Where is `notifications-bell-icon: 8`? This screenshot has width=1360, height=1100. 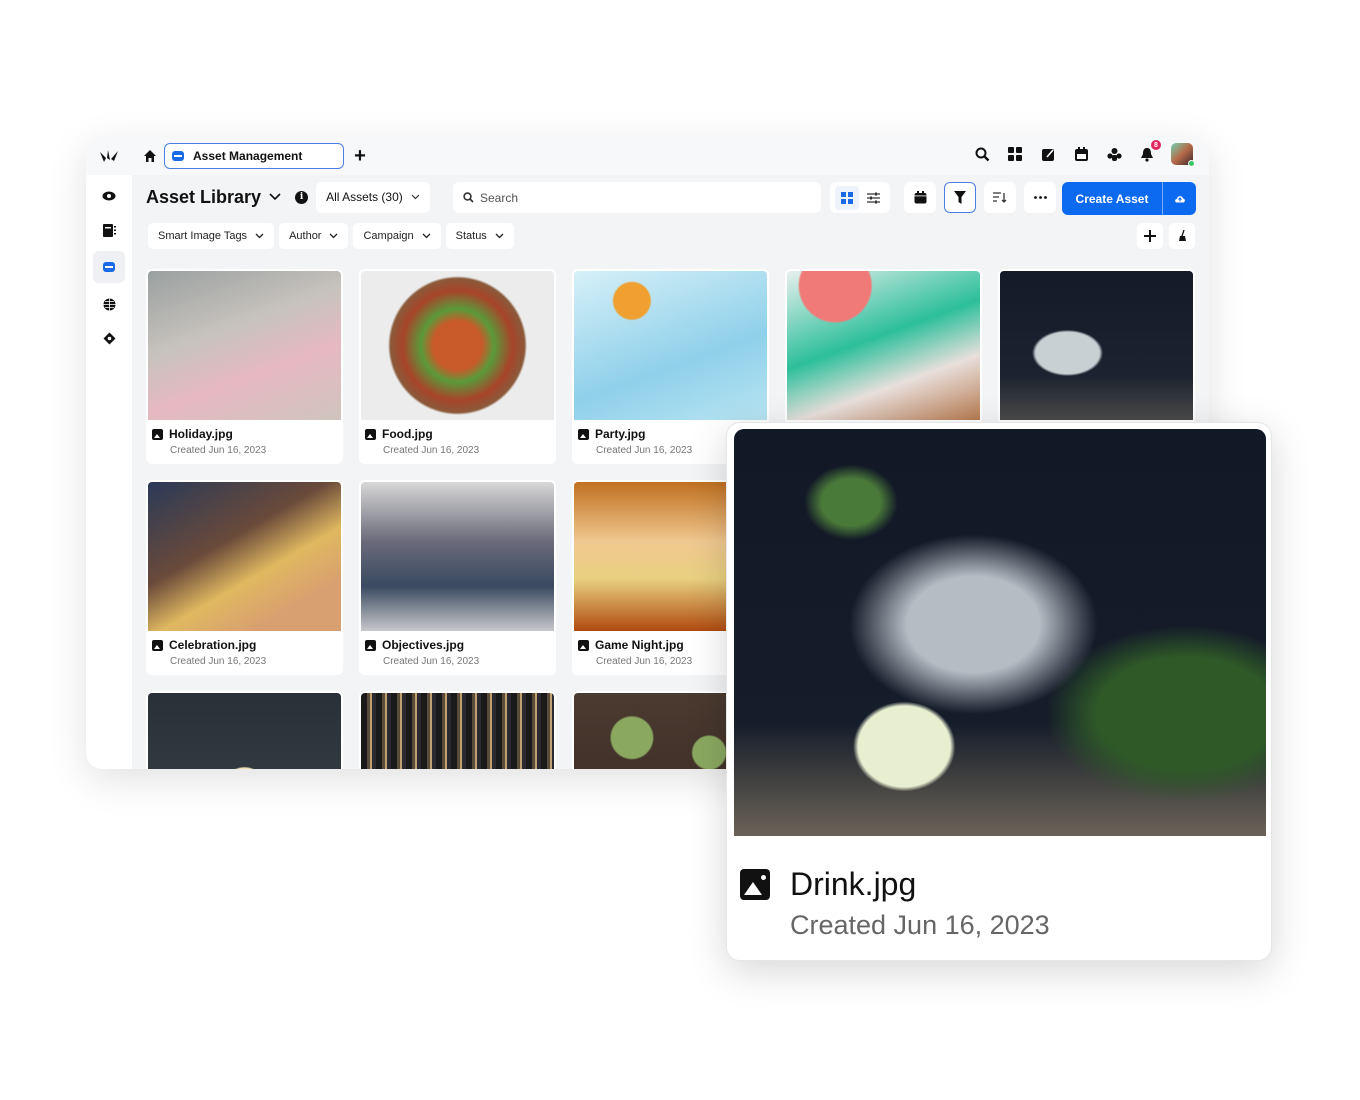 notifications-bell-icon: 8 is located at coordinates (1149, 151).